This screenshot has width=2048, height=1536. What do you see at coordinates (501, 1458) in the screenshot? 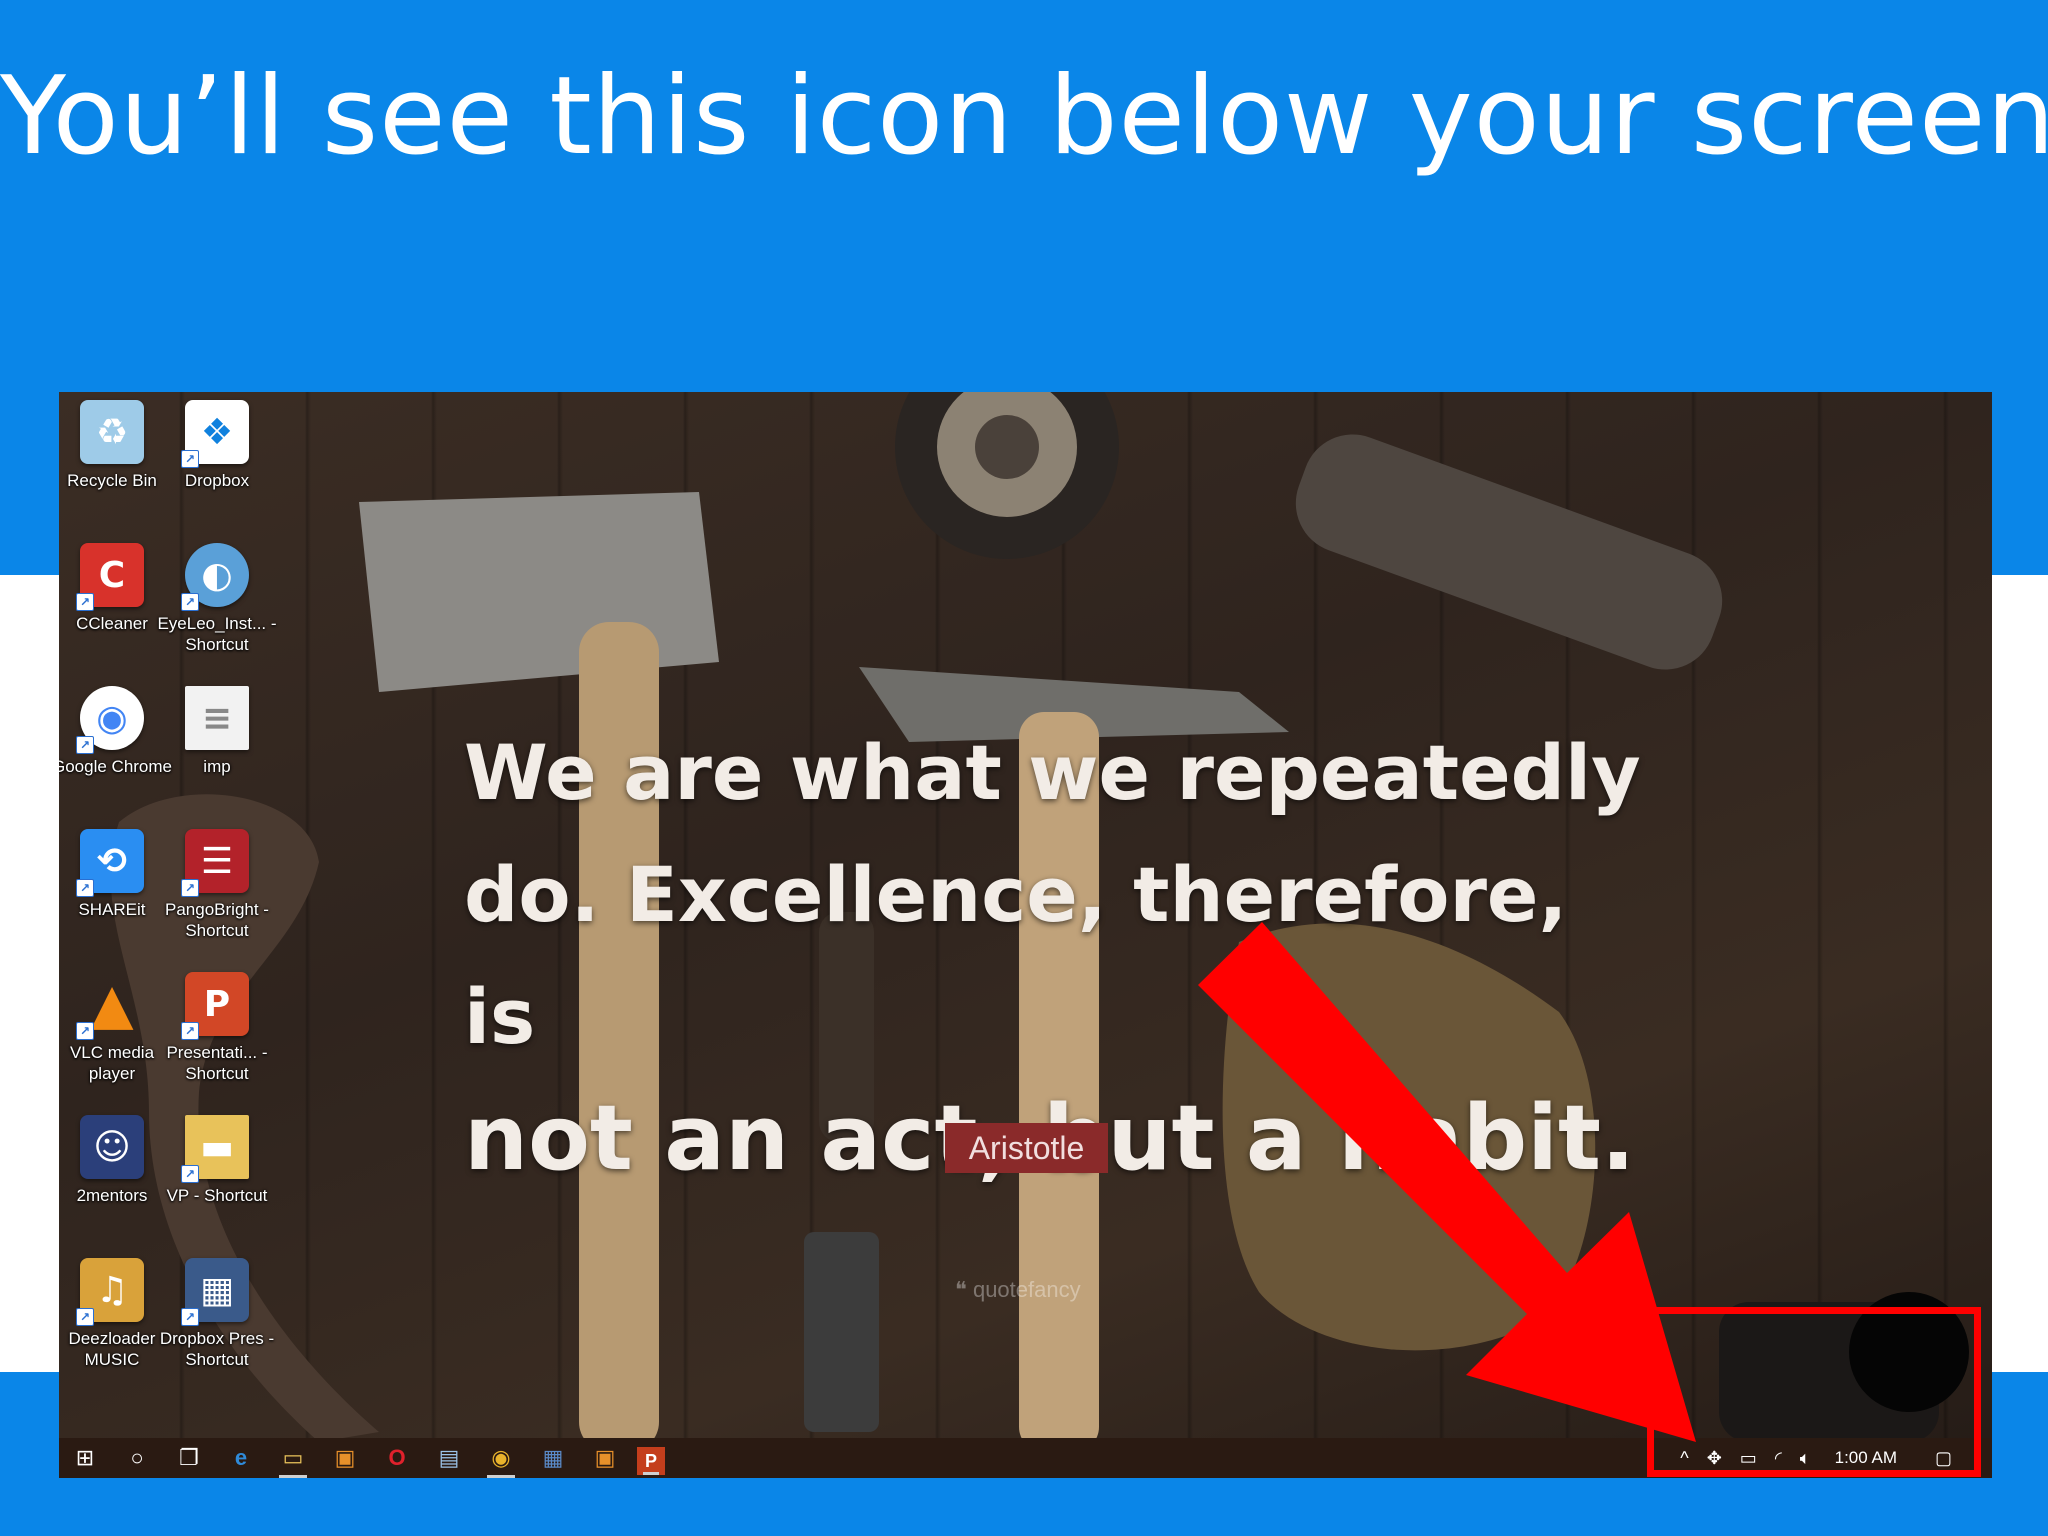
I see `chrome-taskbar-icon: ◉` at bounding box center [501, 1458].